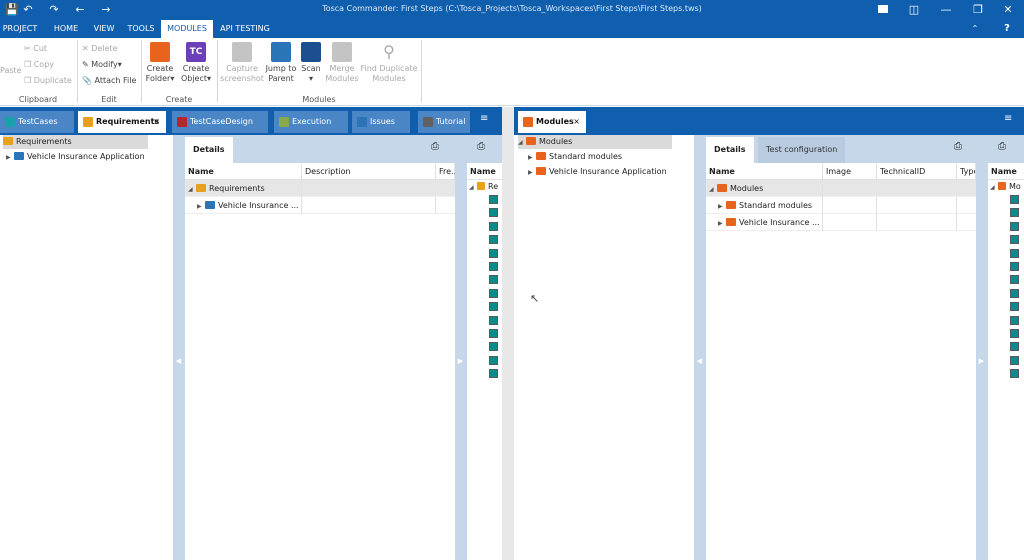 Image resolution: width=1024 pixels, height=560 pixels. What do you see at coordinates (1008, 10) in the screenshot?
I see `close-icon: ✕` at bounding box center [1008, 10].